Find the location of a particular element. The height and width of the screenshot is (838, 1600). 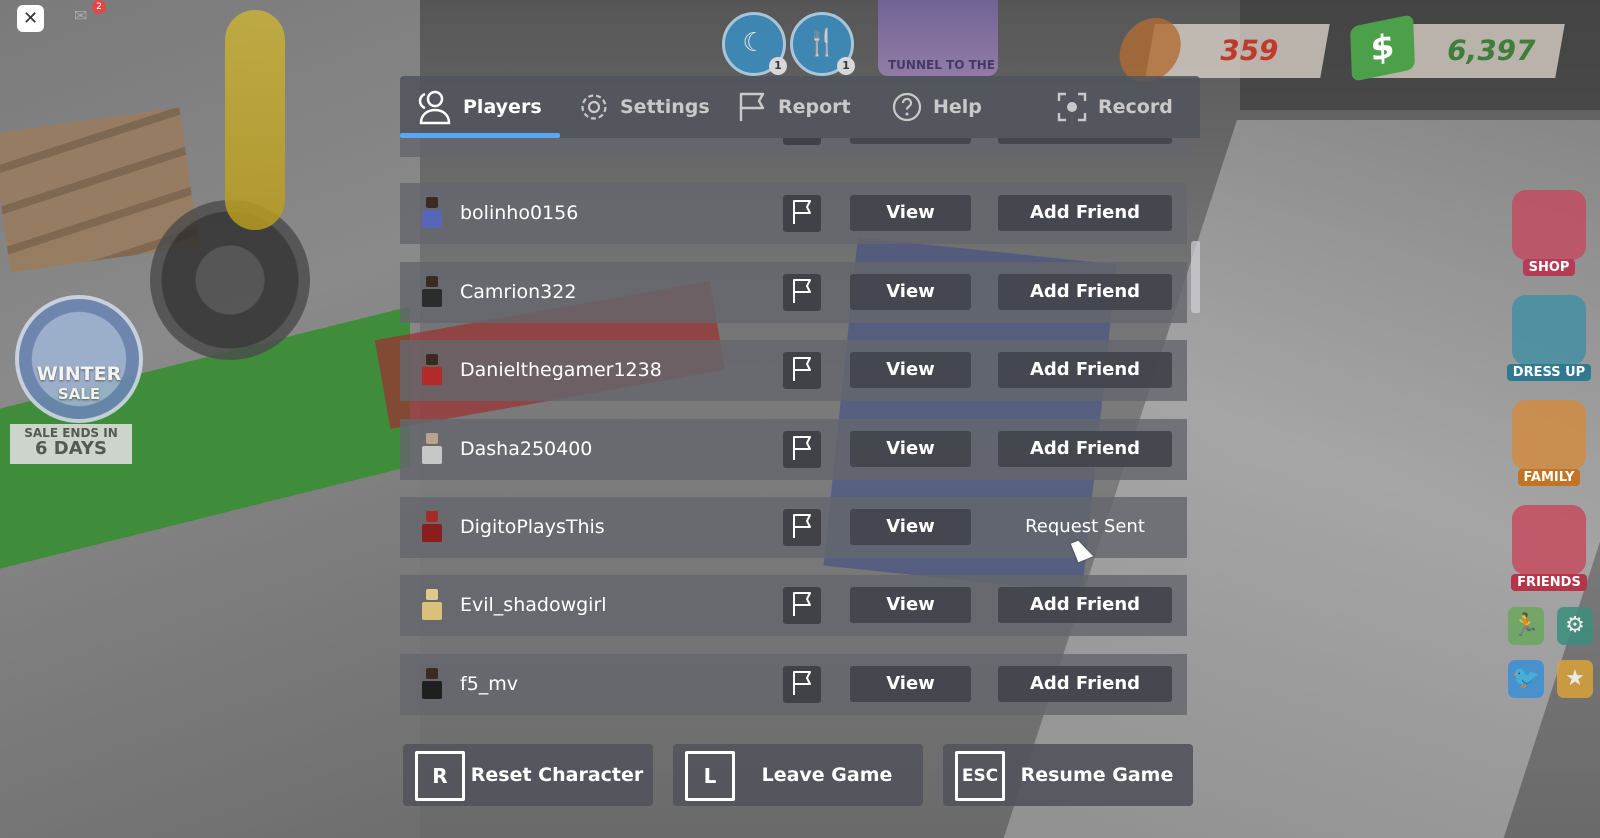

shop-button: SHOP is located at coordinates (1549, 233).